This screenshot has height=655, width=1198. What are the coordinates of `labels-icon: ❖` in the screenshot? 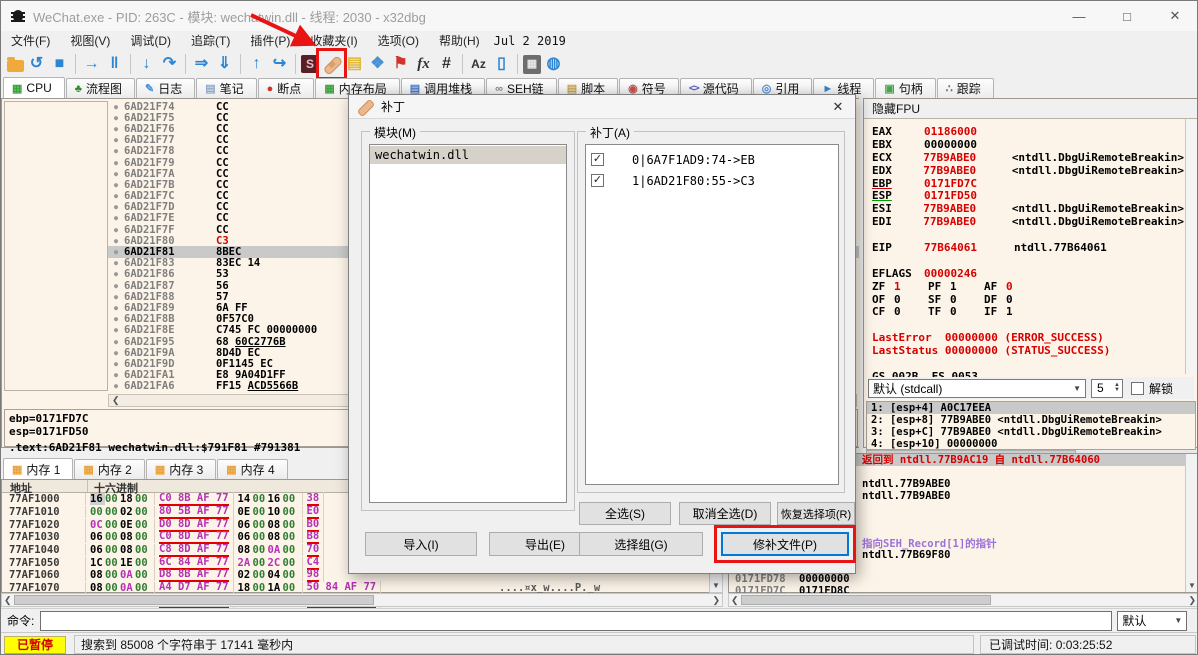 It's located at (377, 64).